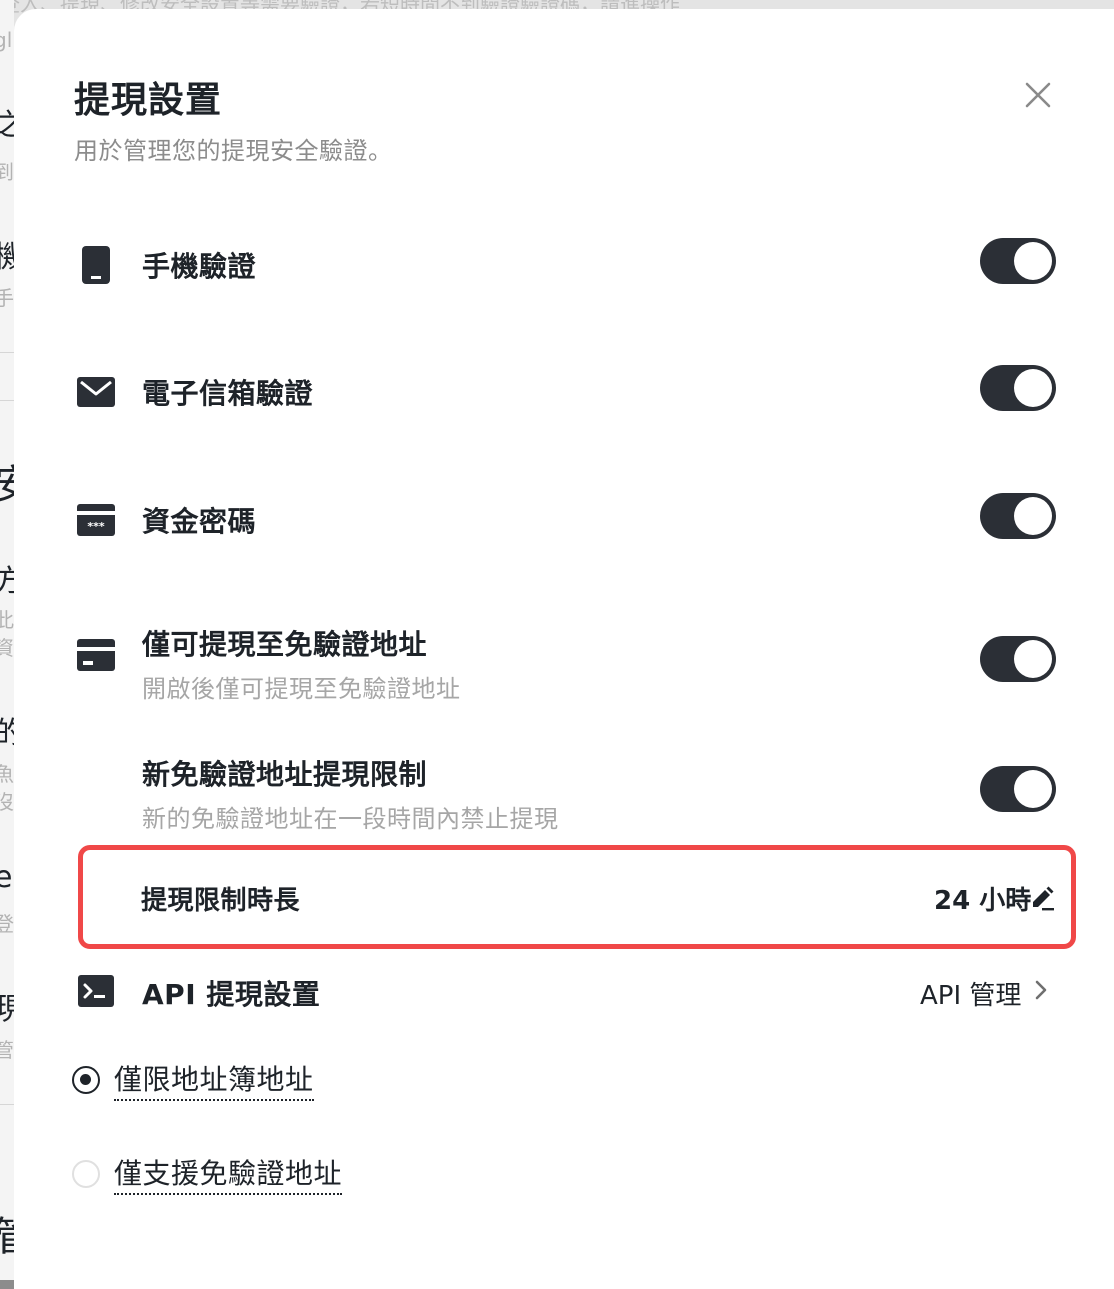 This screenshot has width=1114, height=1289. Describe the element at coordinates (565, 520) in the screenshot. I see `setting-row-fund-password: *** 資金密碼` at that location.